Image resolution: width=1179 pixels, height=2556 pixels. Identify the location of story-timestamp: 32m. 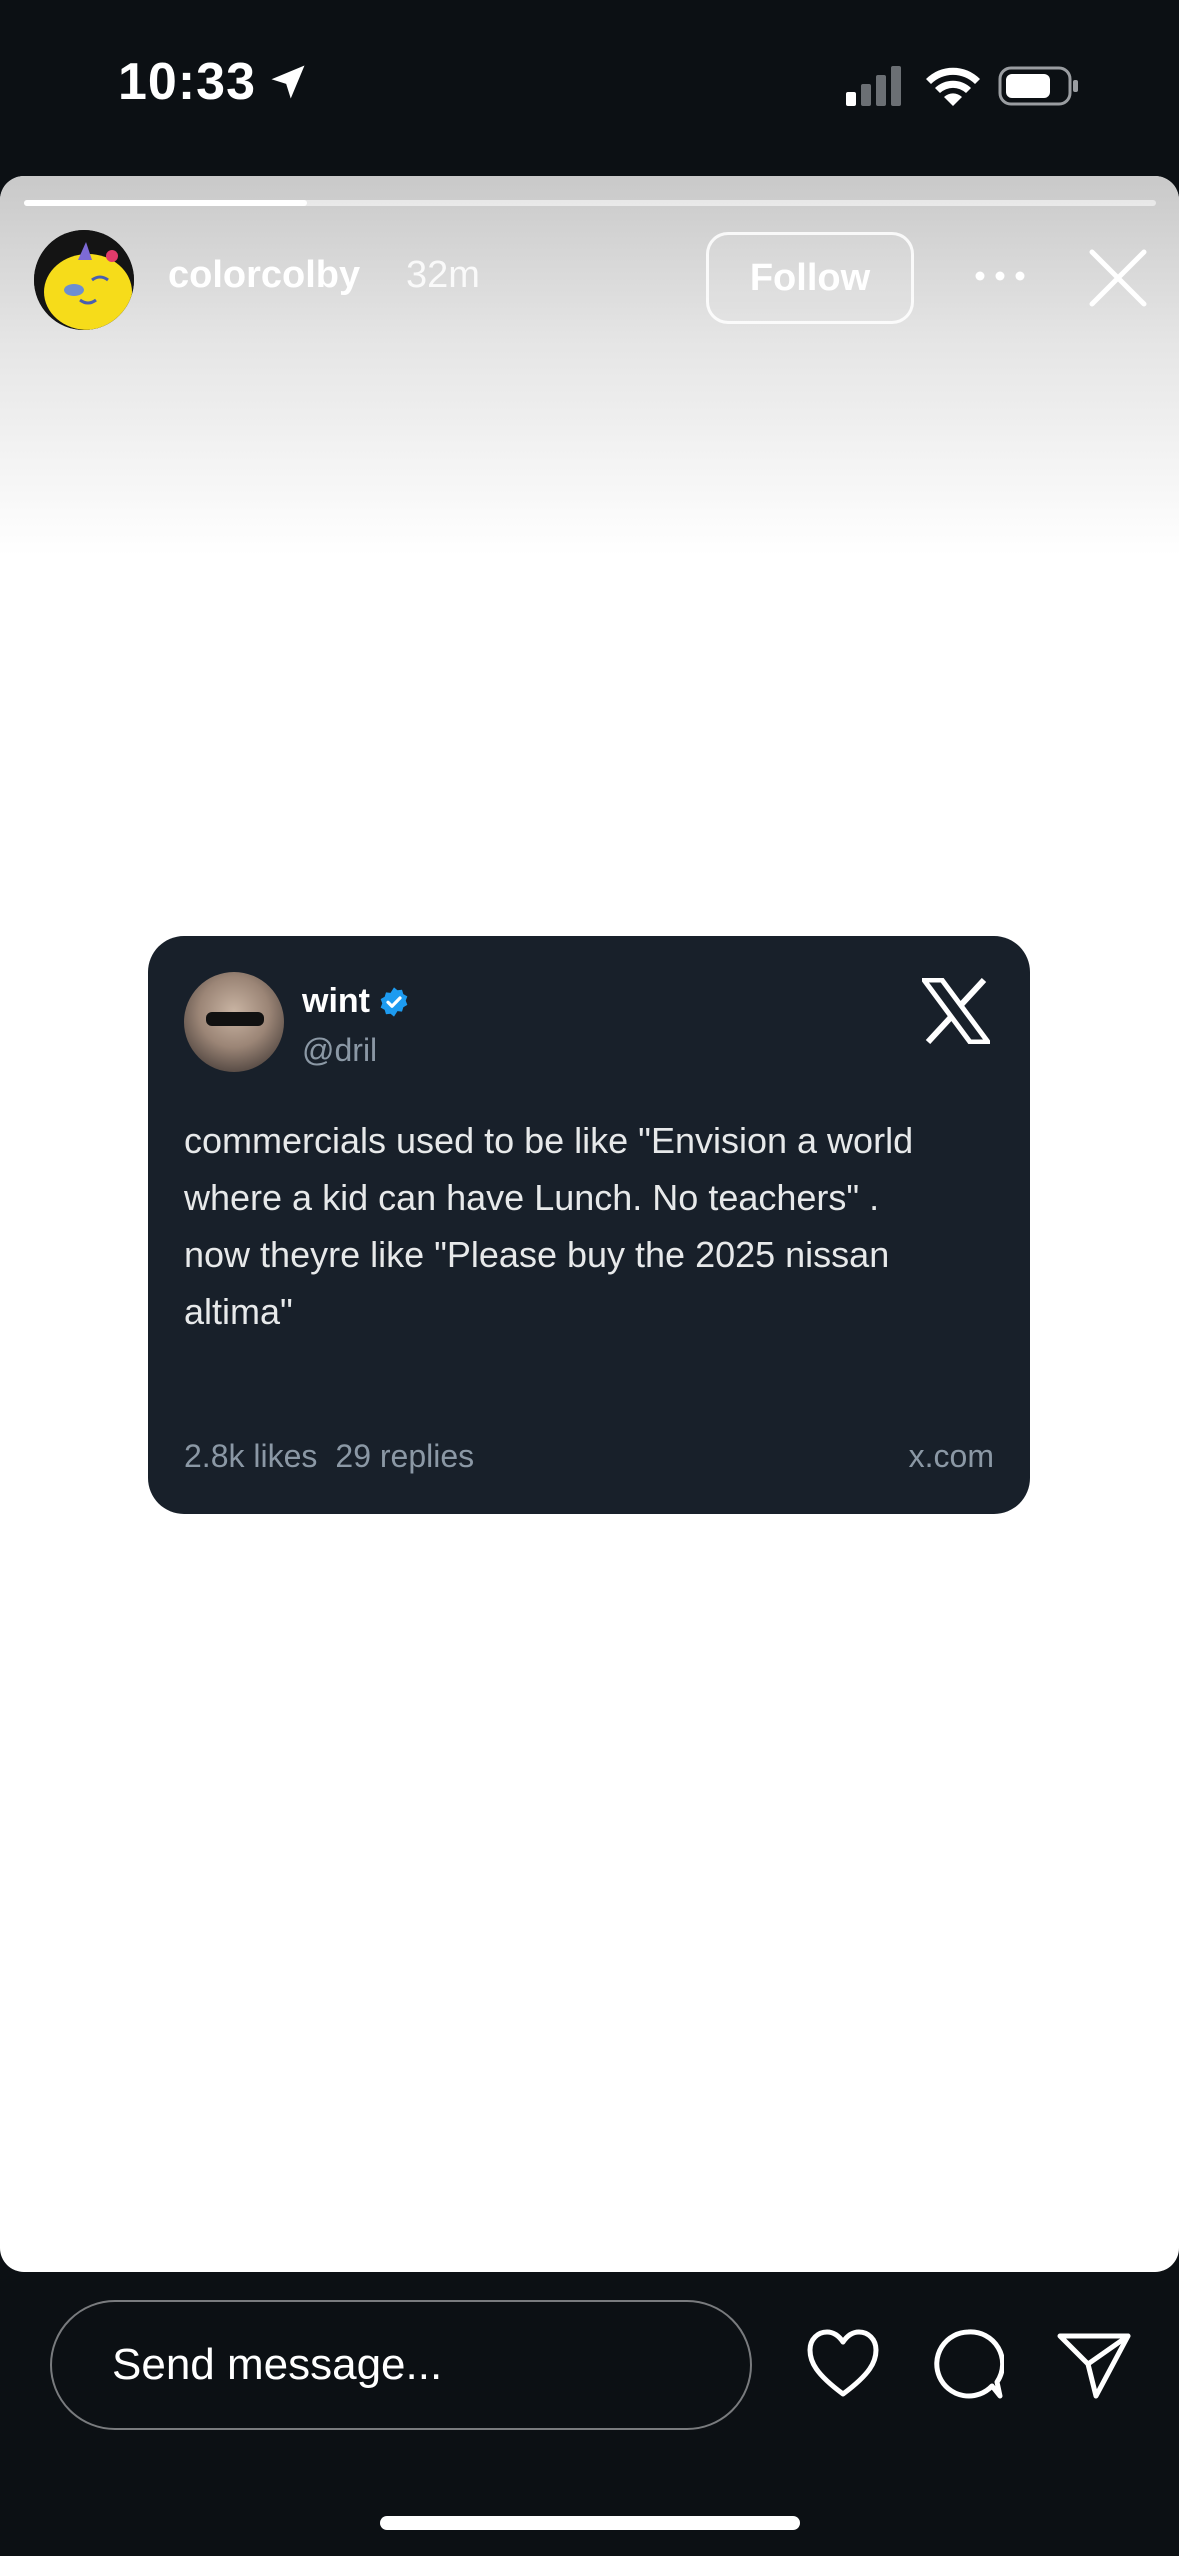
(443, 275).